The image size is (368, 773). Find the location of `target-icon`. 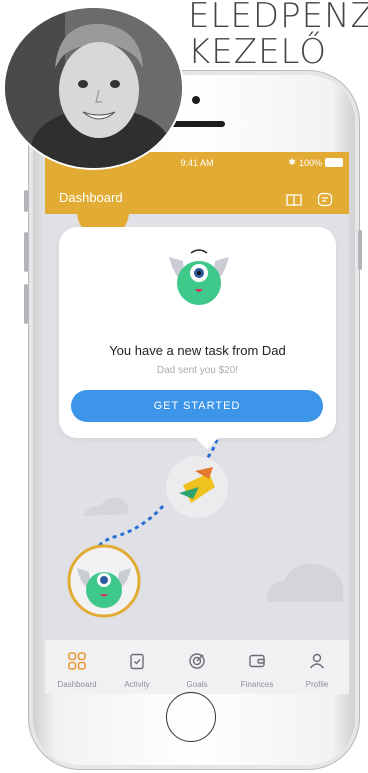

target-icon is located at coordinates (197, 661).